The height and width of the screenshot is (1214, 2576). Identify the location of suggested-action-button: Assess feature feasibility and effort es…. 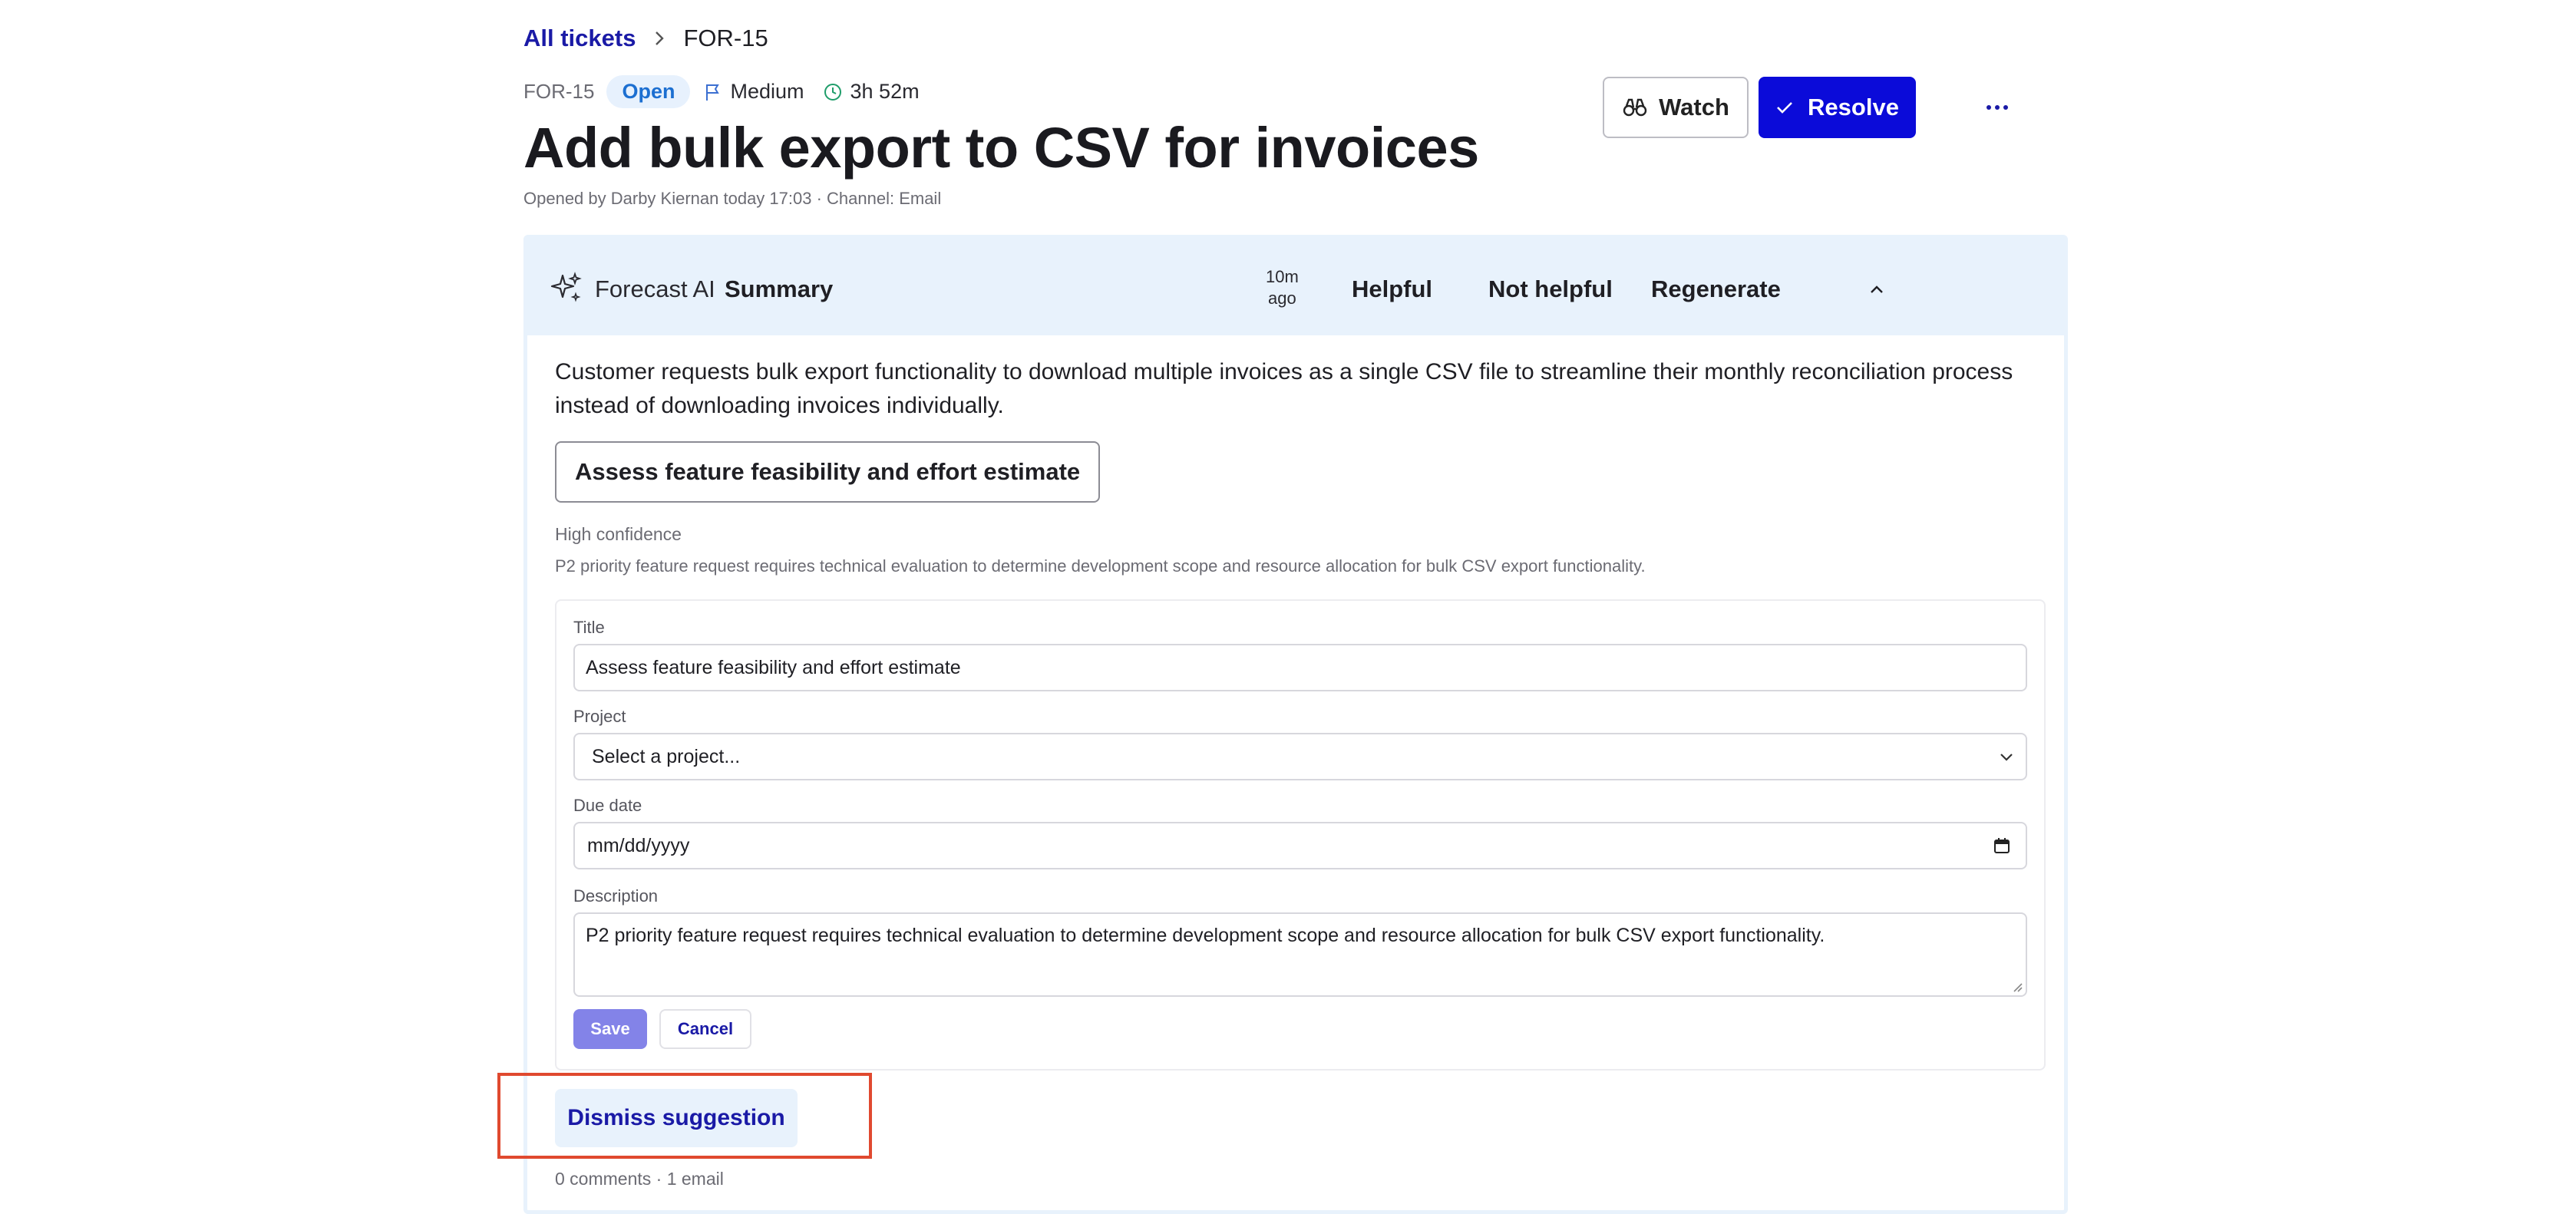
(828, 472).